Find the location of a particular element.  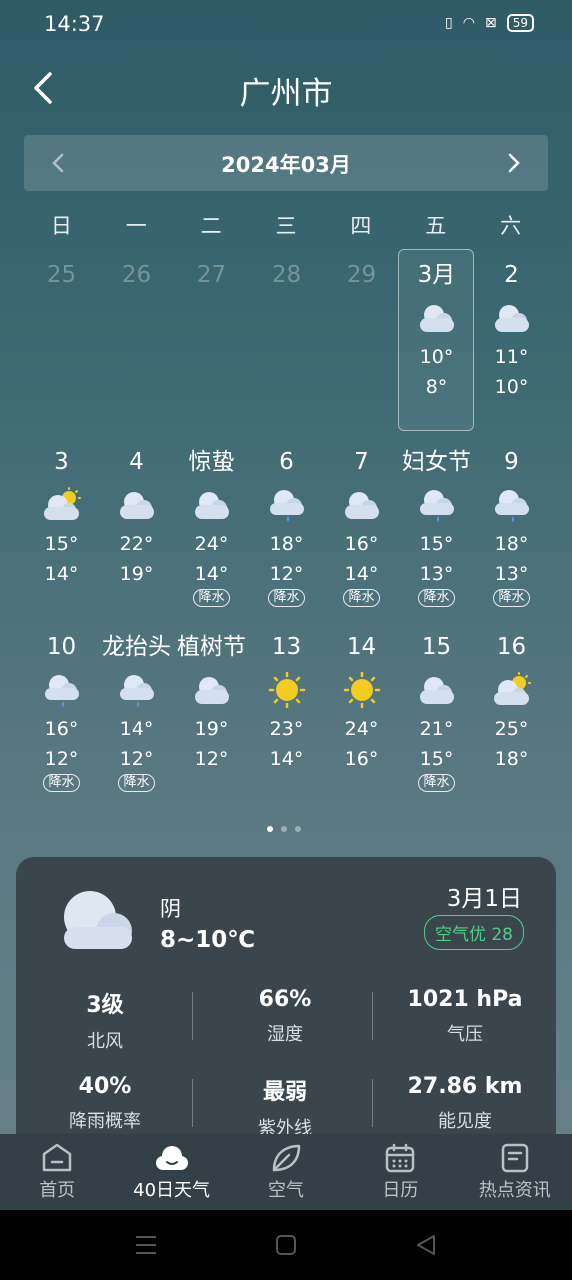

high-temp: 19° is located at coordinates (211, 729).